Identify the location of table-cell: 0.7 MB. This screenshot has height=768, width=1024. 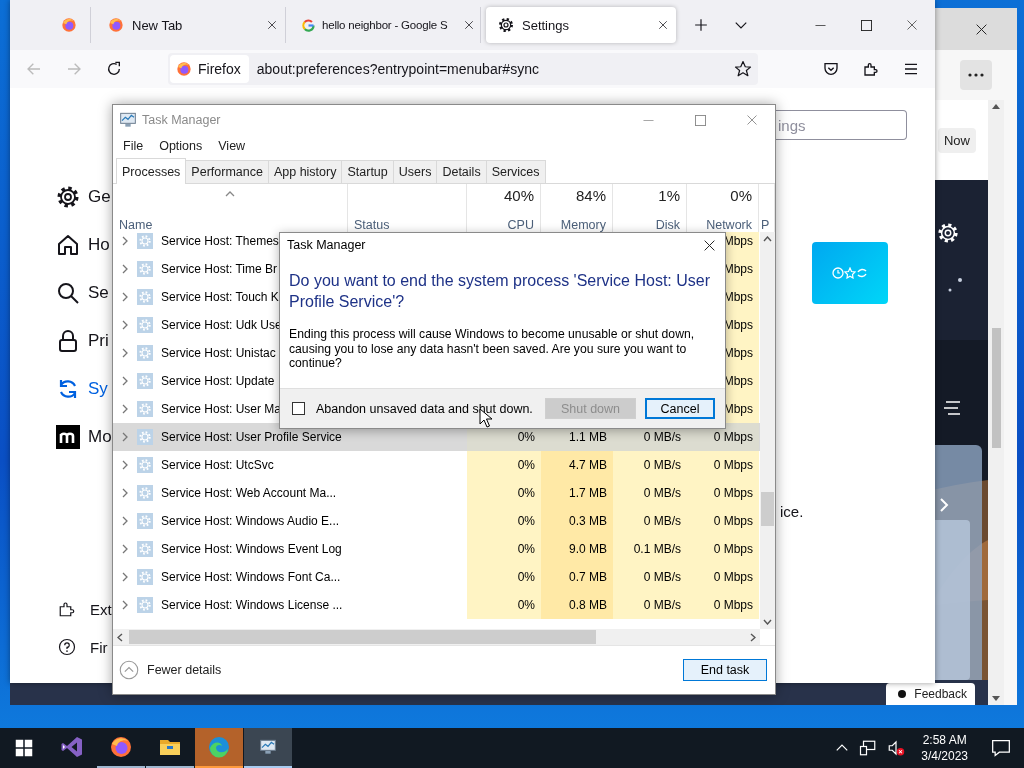
(577, 577).